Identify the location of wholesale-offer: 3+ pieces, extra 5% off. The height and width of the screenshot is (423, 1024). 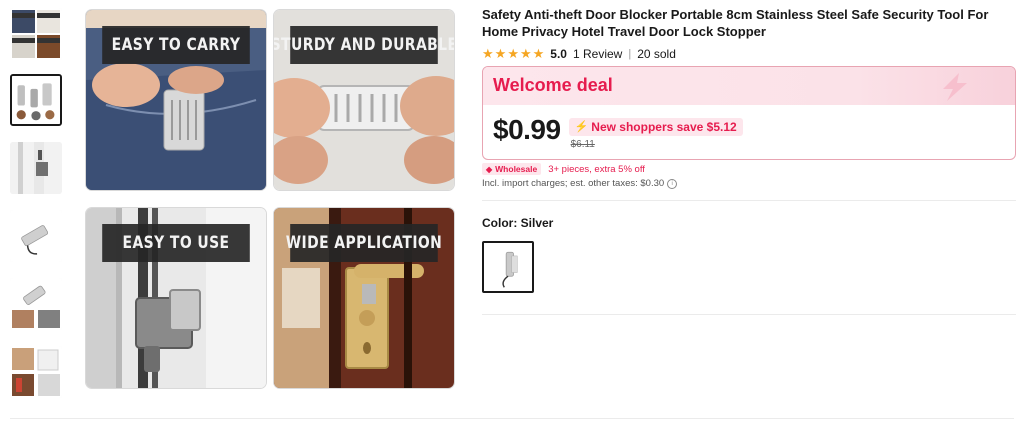
(596, 169).